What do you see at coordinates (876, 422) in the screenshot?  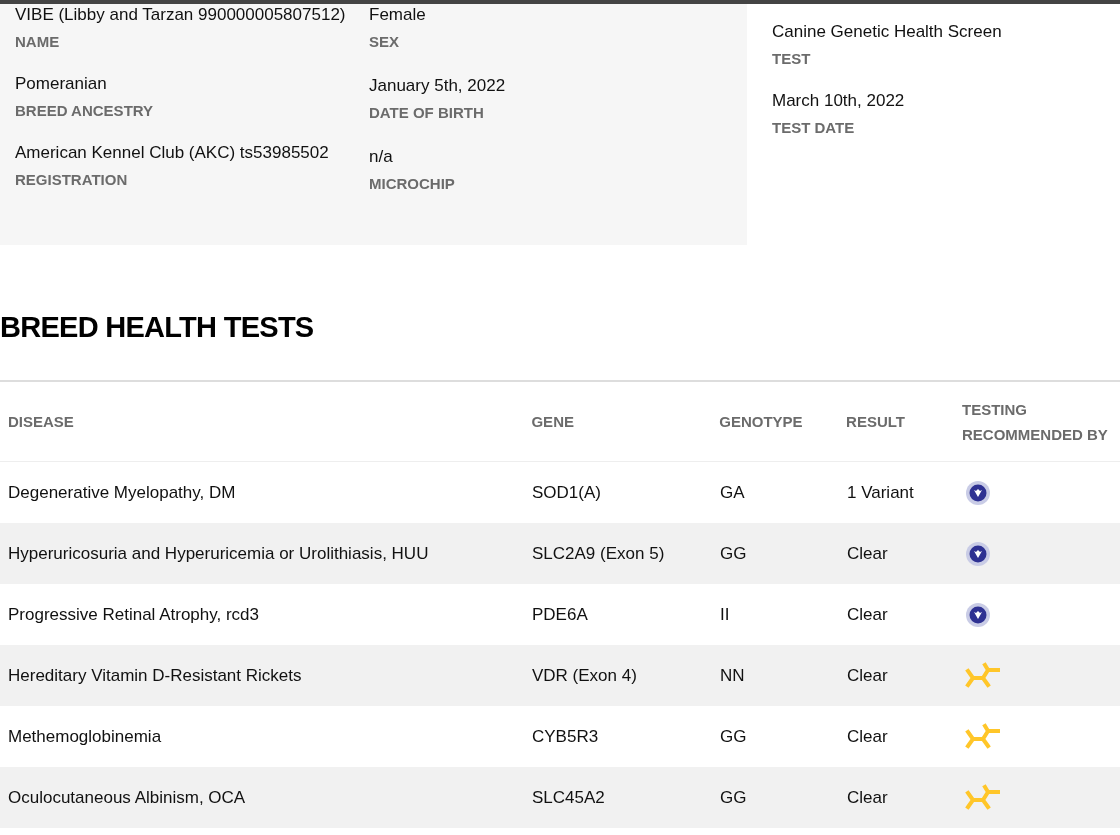 I see `column-header: RESULT` at bounding box center [876, 422].